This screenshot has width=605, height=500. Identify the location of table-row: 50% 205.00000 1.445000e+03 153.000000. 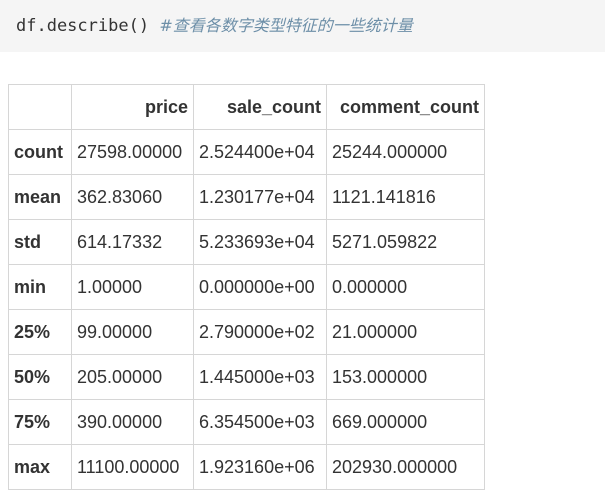
(246, 377).